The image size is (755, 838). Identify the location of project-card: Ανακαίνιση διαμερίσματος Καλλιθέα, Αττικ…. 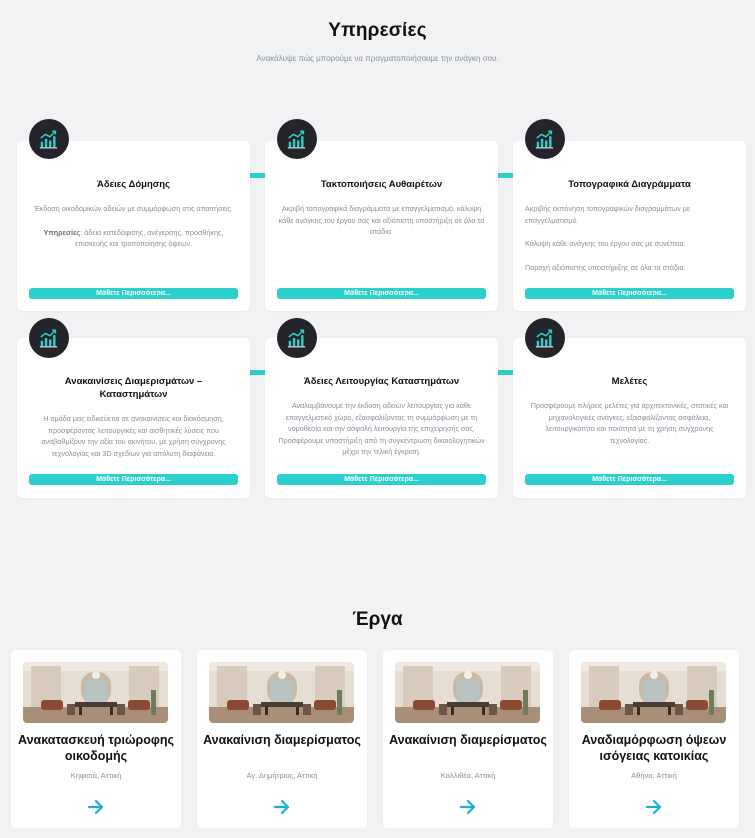
(468, 739).